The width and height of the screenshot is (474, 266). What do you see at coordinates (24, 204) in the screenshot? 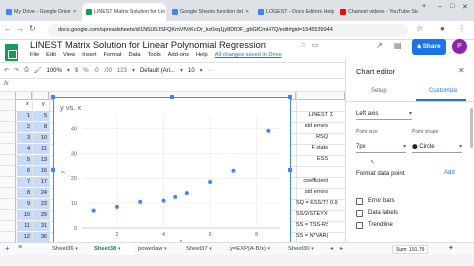
I see `table-cell: 9` at bounding box center [24, 204].